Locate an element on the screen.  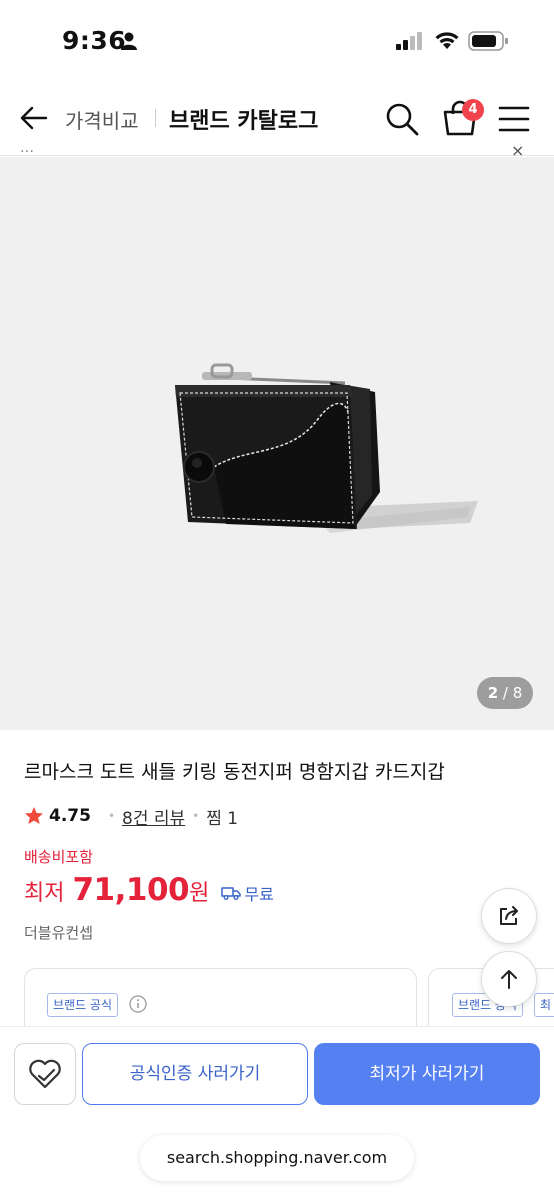
notice-banner: … × is located at coordinates (277, 149).